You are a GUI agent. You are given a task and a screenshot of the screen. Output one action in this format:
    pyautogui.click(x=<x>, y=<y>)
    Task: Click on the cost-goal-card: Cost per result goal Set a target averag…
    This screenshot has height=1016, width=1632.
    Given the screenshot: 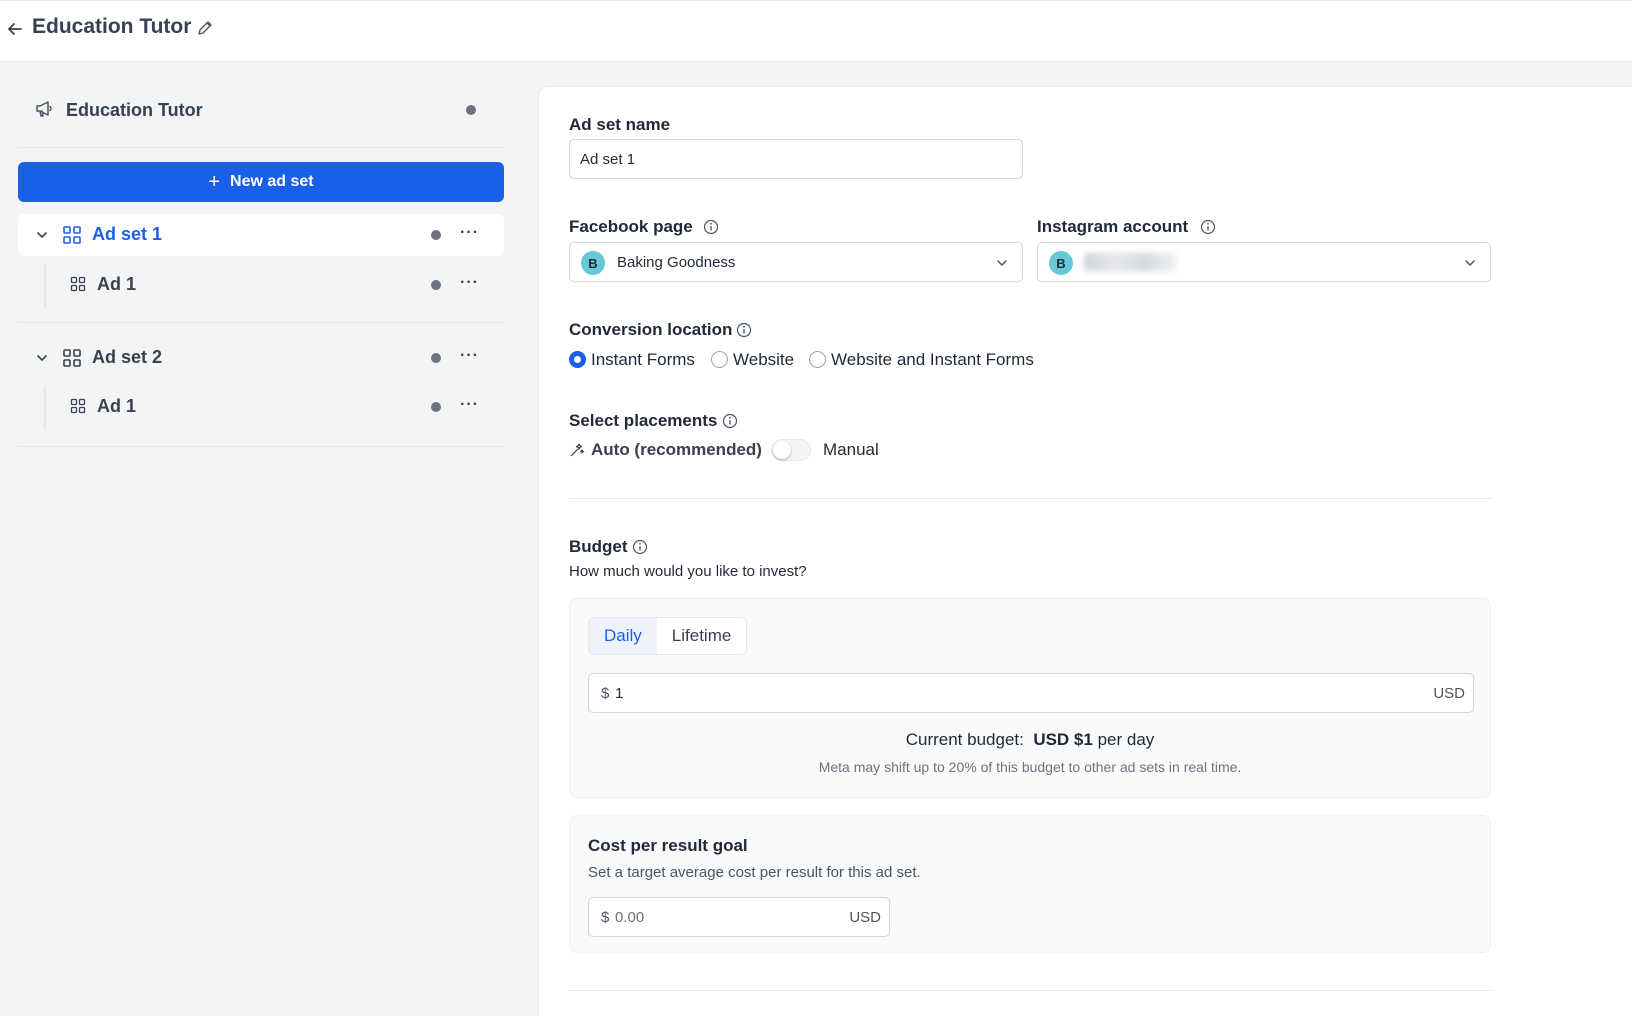 What is the action you would take?
    pyautogui.click(x=1030, y=884)
    